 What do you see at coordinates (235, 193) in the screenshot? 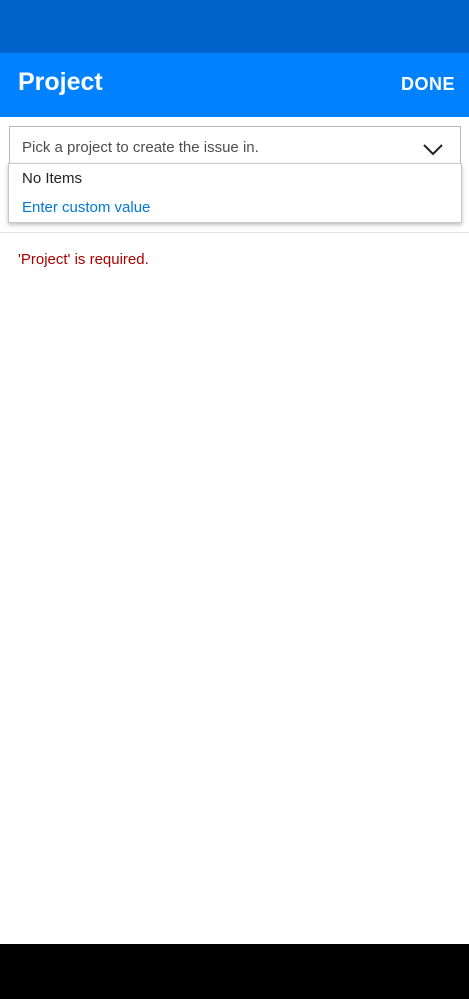
I see `project-dropdown: No Items Enter custom value` at bounding box center [235, 193].